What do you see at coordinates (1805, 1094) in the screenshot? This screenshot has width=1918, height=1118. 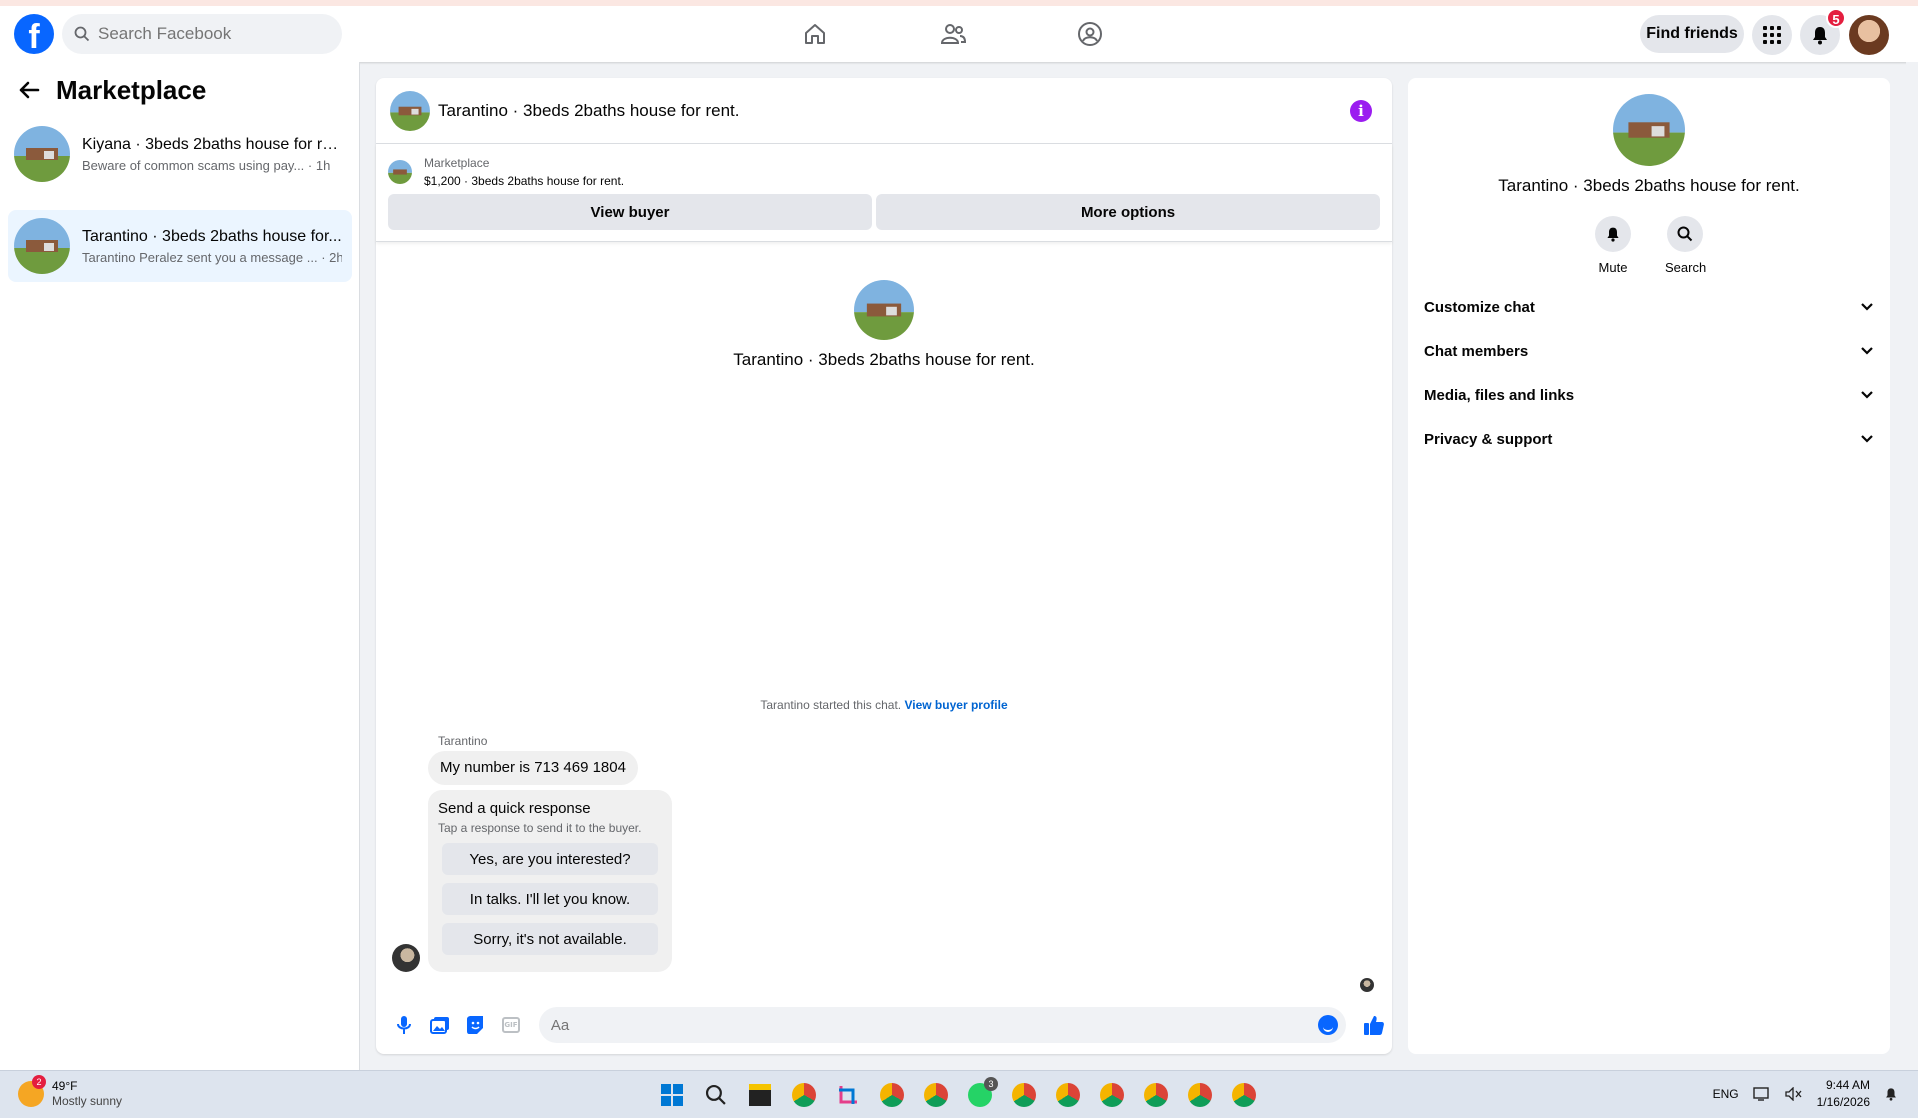 I see `system-tray: ENG 9:44 AM 1/16/2026` at bounding box center [1805, 1094].